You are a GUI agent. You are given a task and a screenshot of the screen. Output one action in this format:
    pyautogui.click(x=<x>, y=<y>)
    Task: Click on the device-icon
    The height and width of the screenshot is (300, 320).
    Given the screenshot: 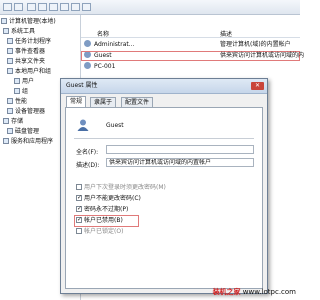 What is the action you would take?
    pyautogui.click(x=10, y=111)
    